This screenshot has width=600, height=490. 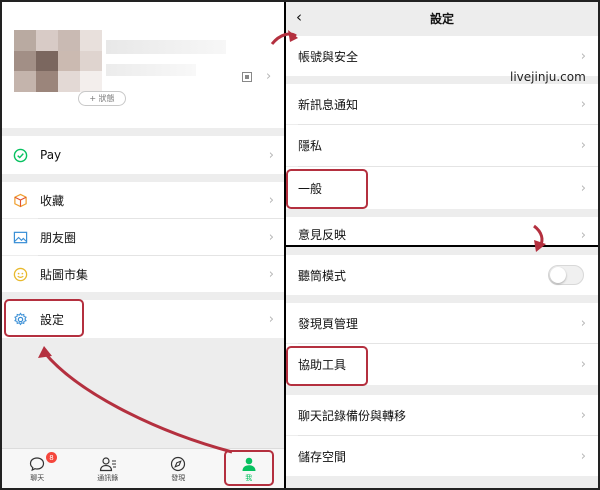 I want to click on general-item-discover-management: 發現頁管理 ›, so click(x=442, y=323).